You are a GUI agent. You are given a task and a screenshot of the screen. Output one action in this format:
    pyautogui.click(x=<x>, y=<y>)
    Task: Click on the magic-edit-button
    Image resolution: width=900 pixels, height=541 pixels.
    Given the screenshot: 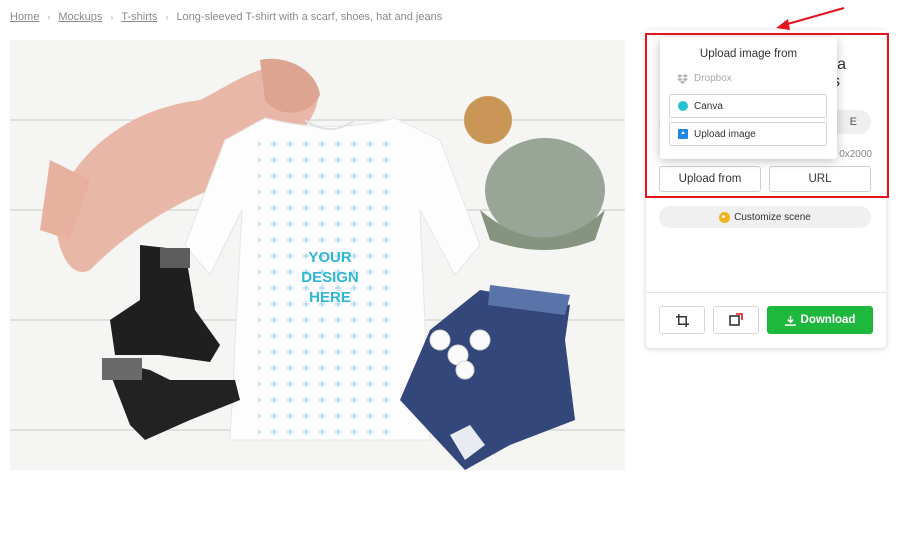 What is the action you would take?
    pyautogui.click(x=736, y=320)
    